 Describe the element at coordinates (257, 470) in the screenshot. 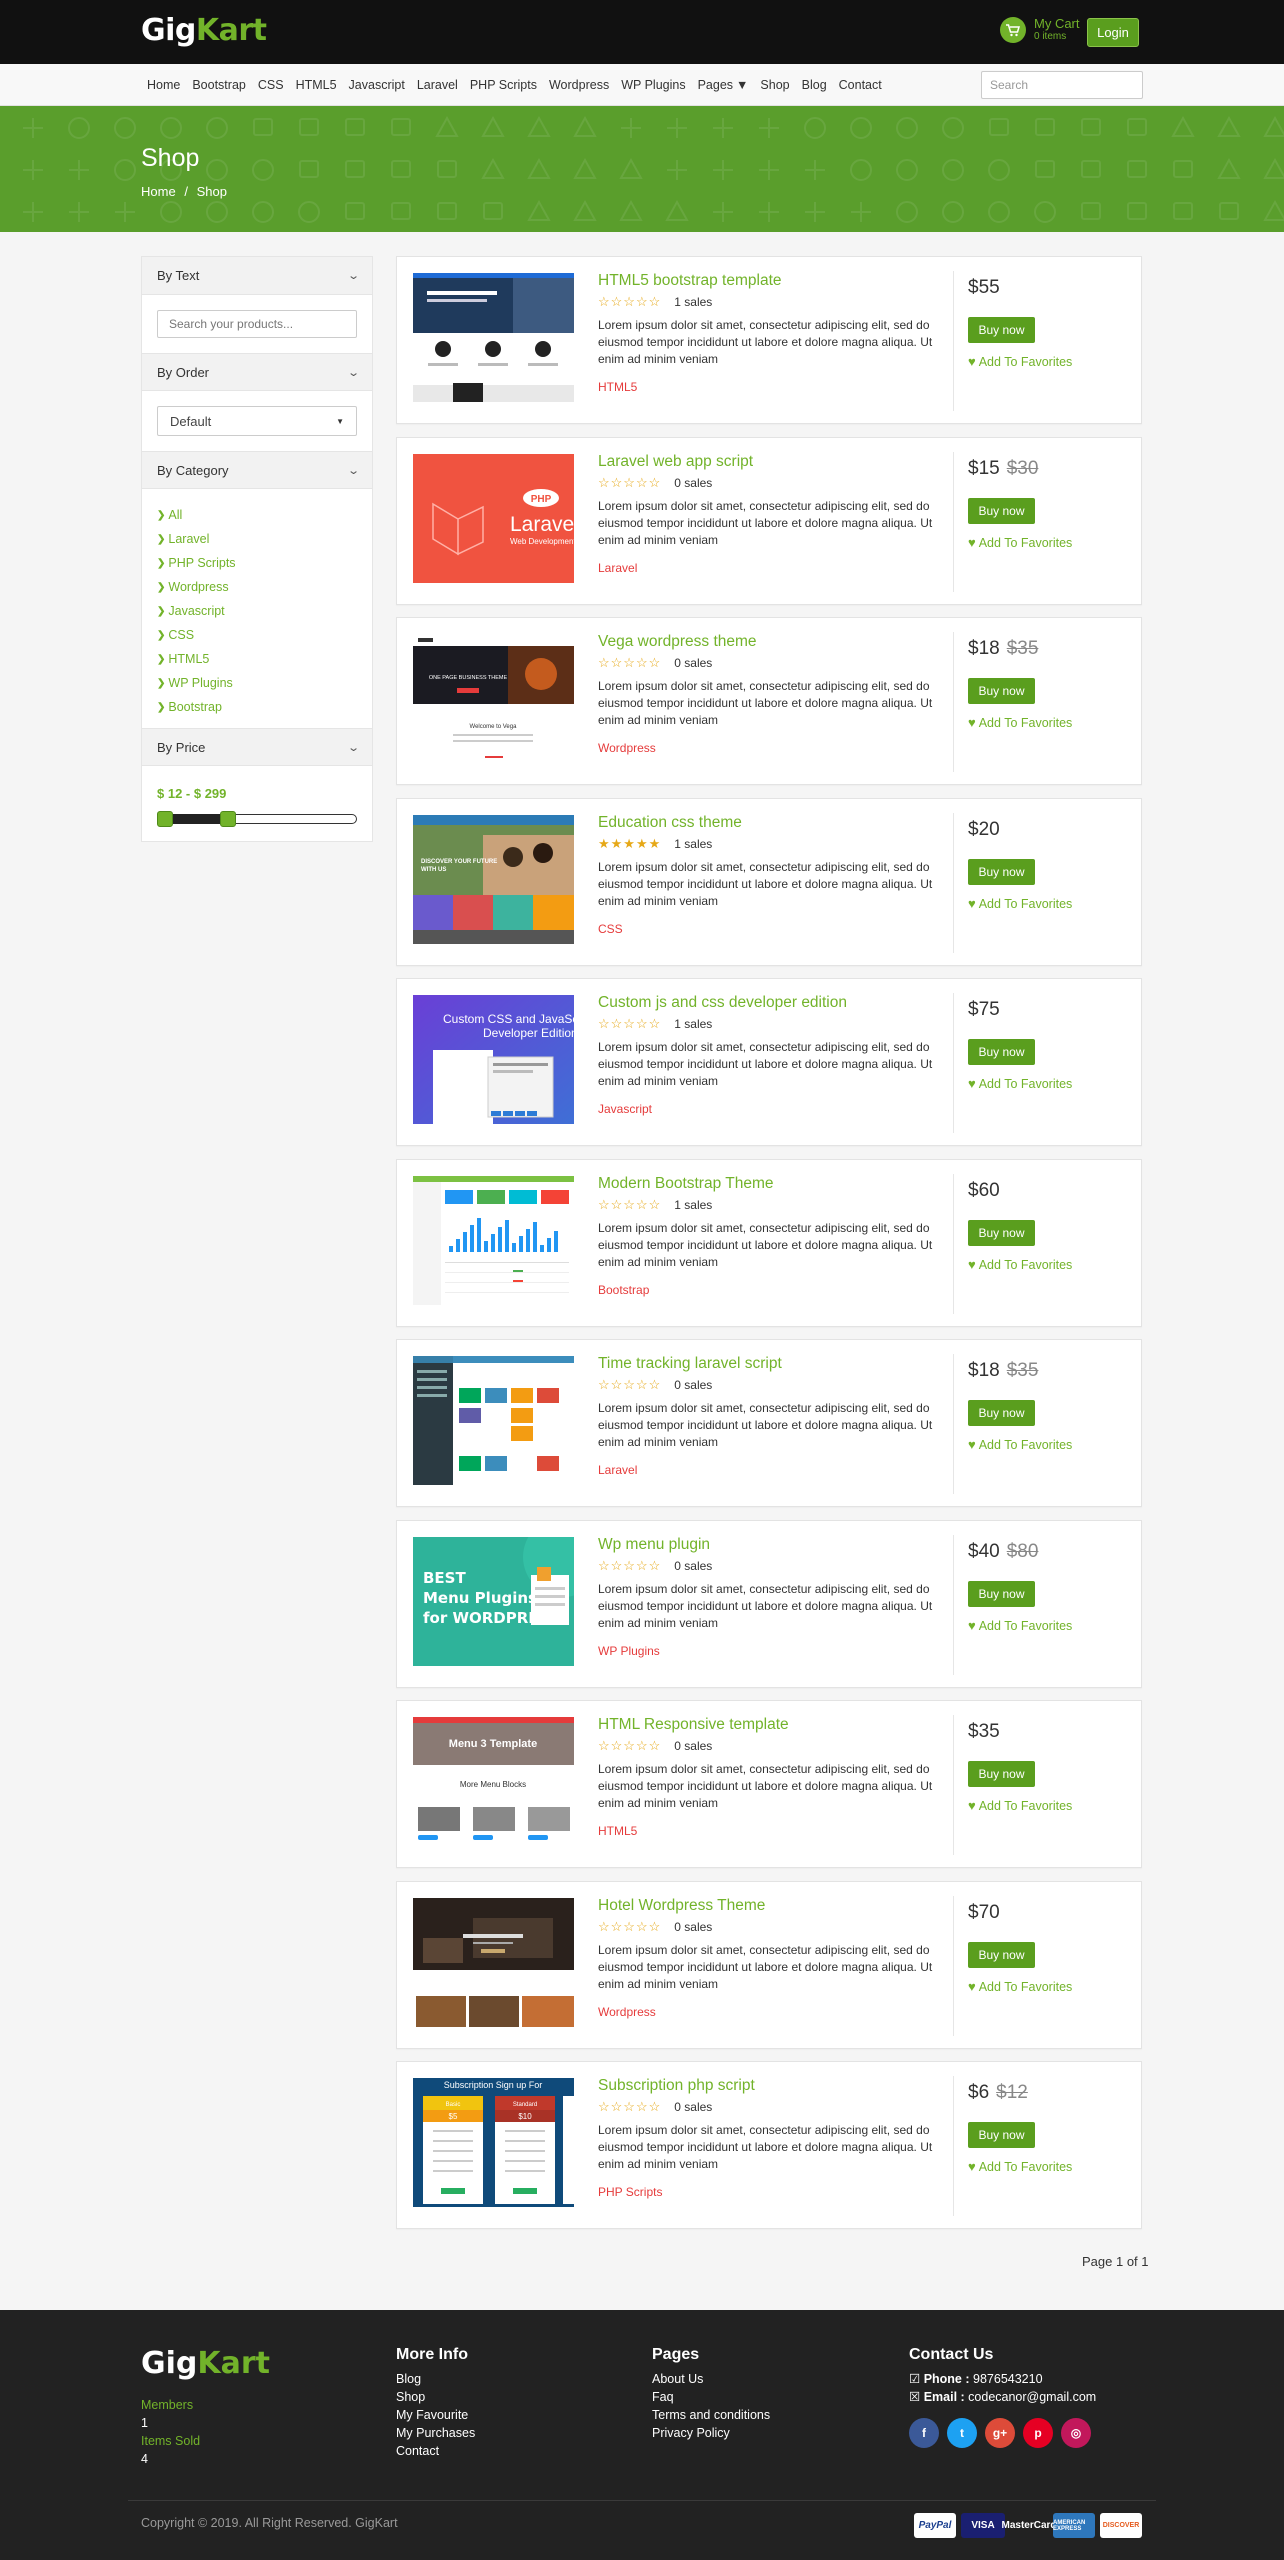

I see `filter-by-category-header: By Category ⌄` at that location.